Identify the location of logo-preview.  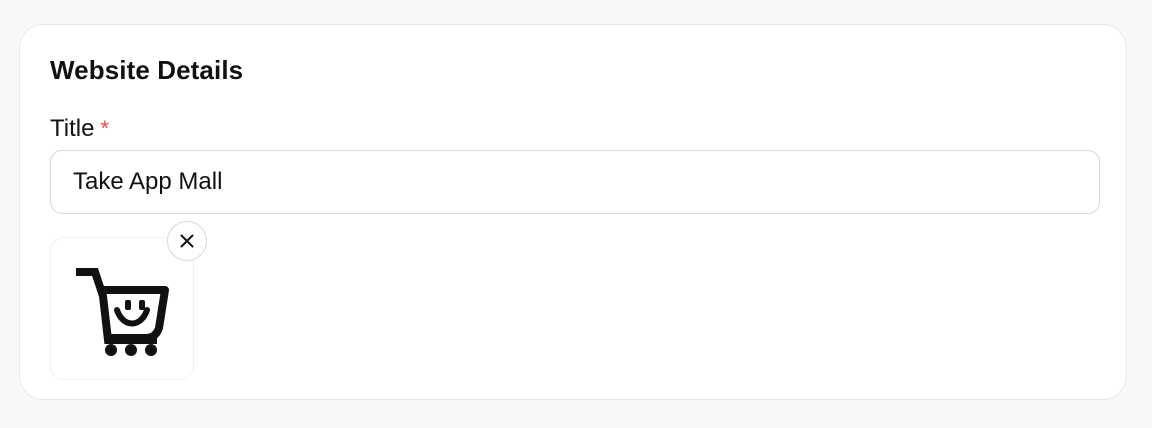
(122, 308).